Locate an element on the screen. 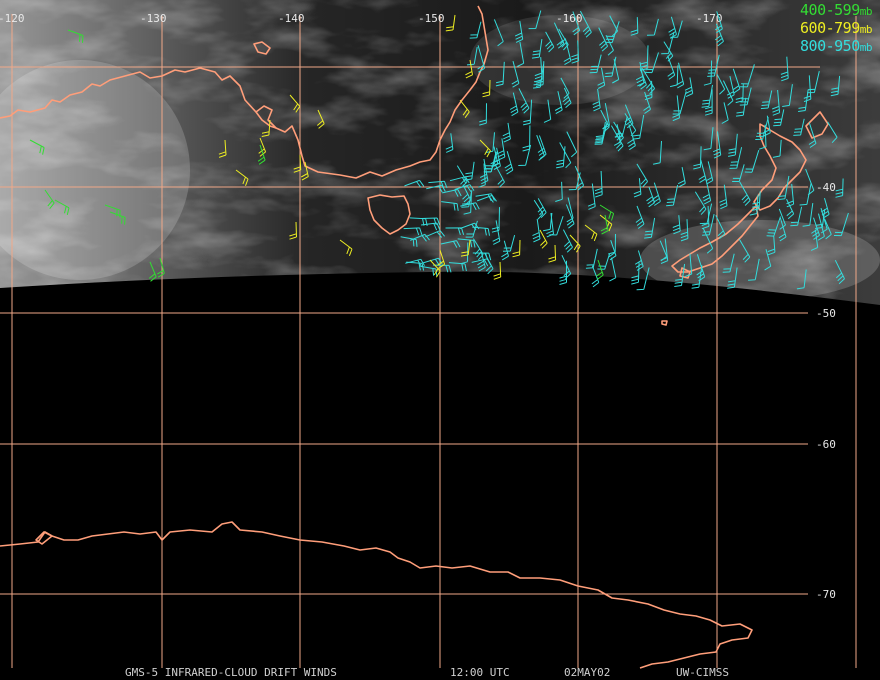 Image resolution: width=880 pixels, height=680 pixels. caption-time: 12:00 UTC is located at coordinates (480, 672).